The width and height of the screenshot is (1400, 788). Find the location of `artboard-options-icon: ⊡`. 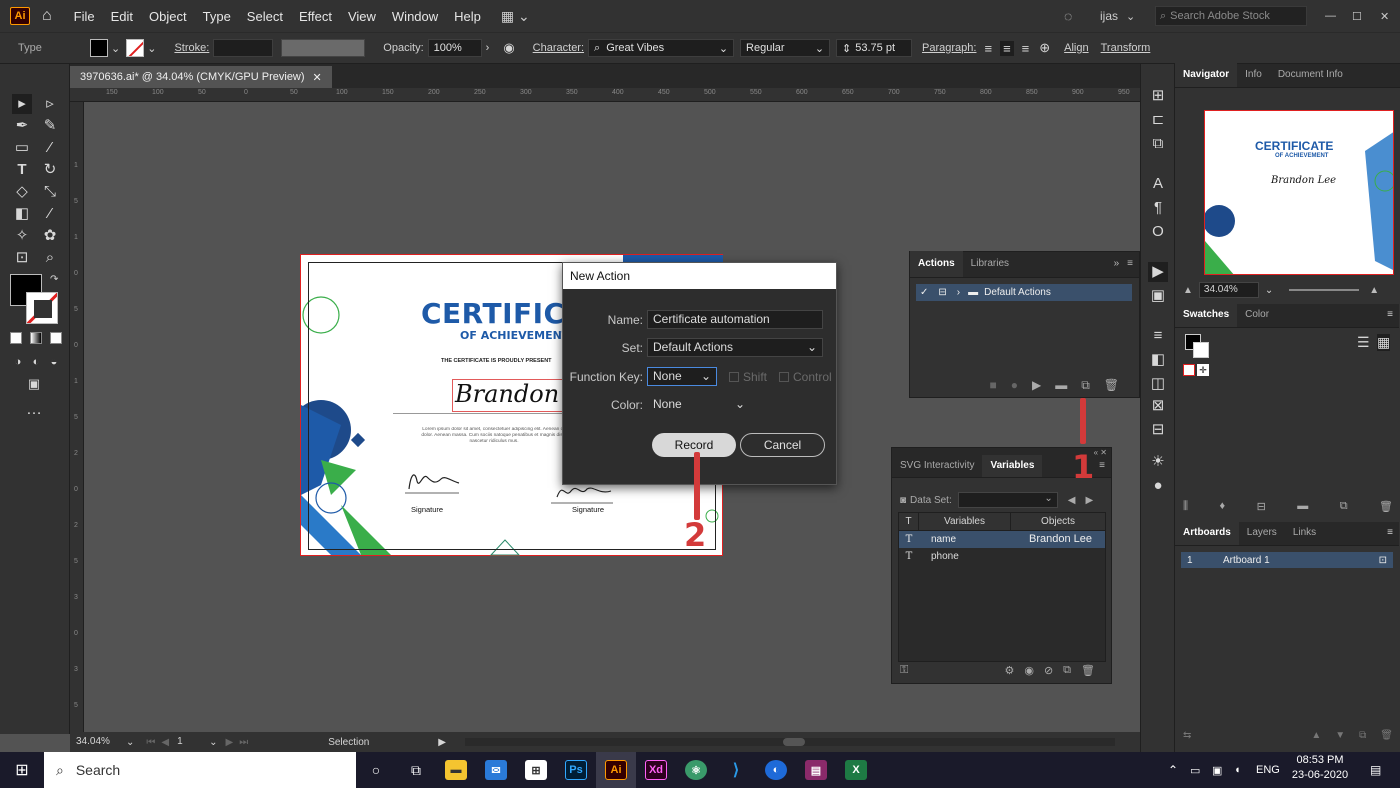

artboard-options-icon: ⊡ is located at coordinates (1383, 560).